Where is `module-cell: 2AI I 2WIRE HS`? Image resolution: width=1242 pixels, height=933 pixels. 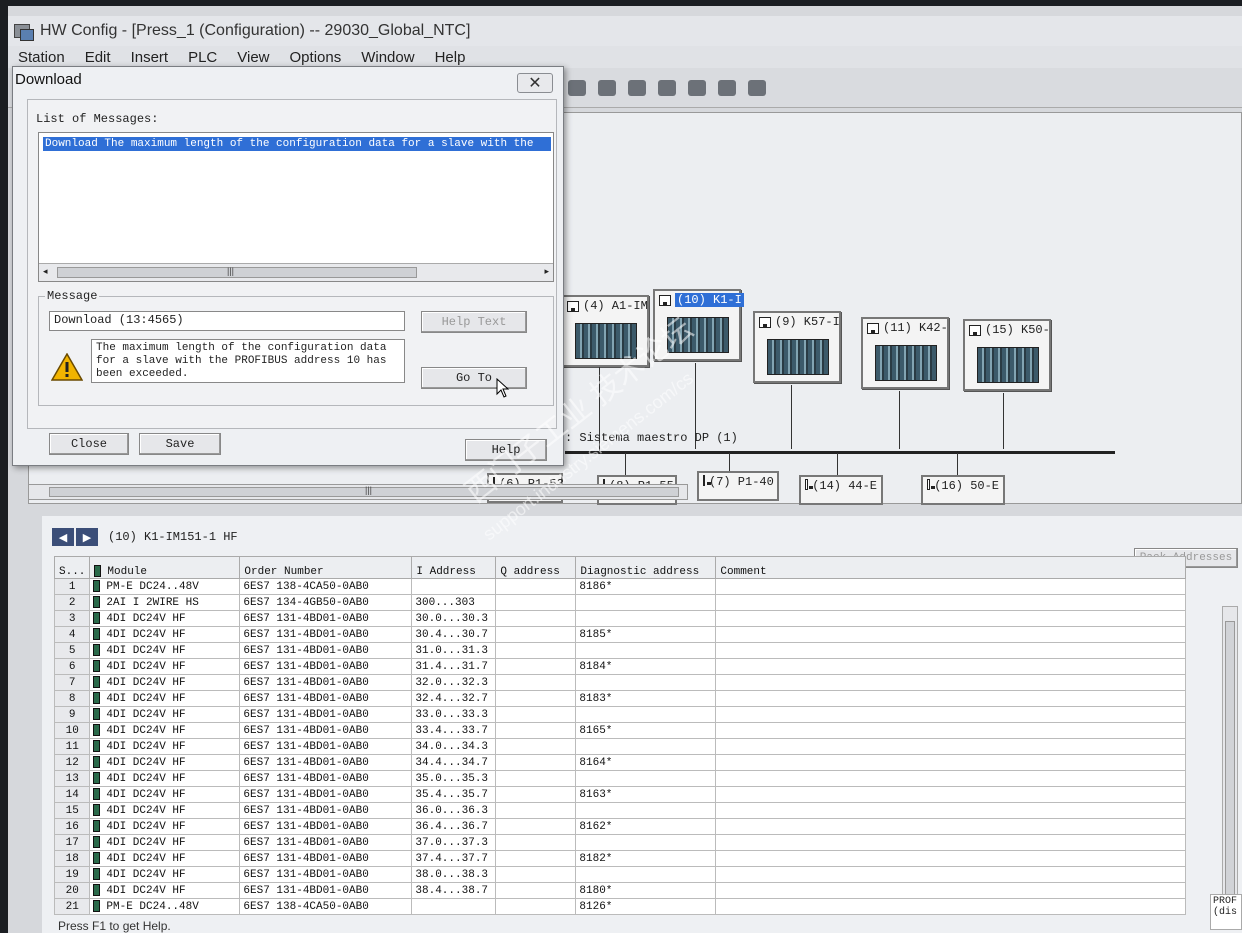 module-cell: 2AI I 2WIRE HS is located at coordinates (165, 602).